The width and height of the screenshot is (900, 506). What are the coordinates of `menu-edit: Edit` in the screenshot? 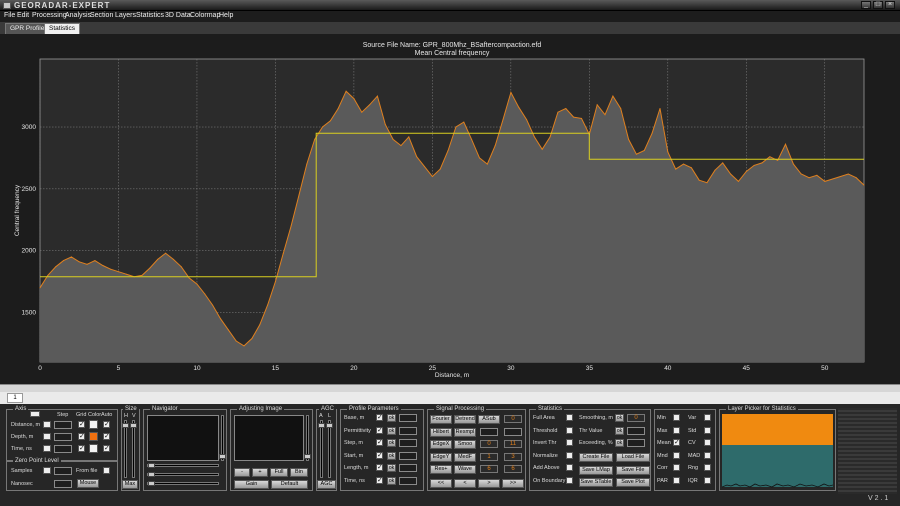 It's located at (23, 15).